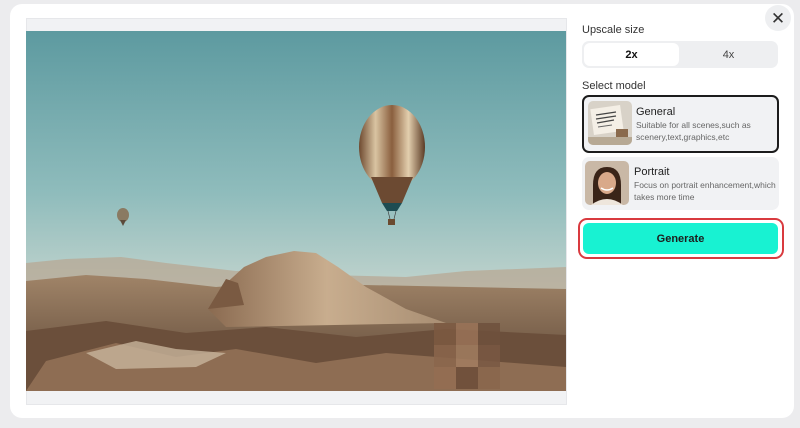 This screenshot has height=428, width=800. Describe the element at coordinates (631, 54) in the screenshot. I see `upscale-2x-option: 2x` at that location.